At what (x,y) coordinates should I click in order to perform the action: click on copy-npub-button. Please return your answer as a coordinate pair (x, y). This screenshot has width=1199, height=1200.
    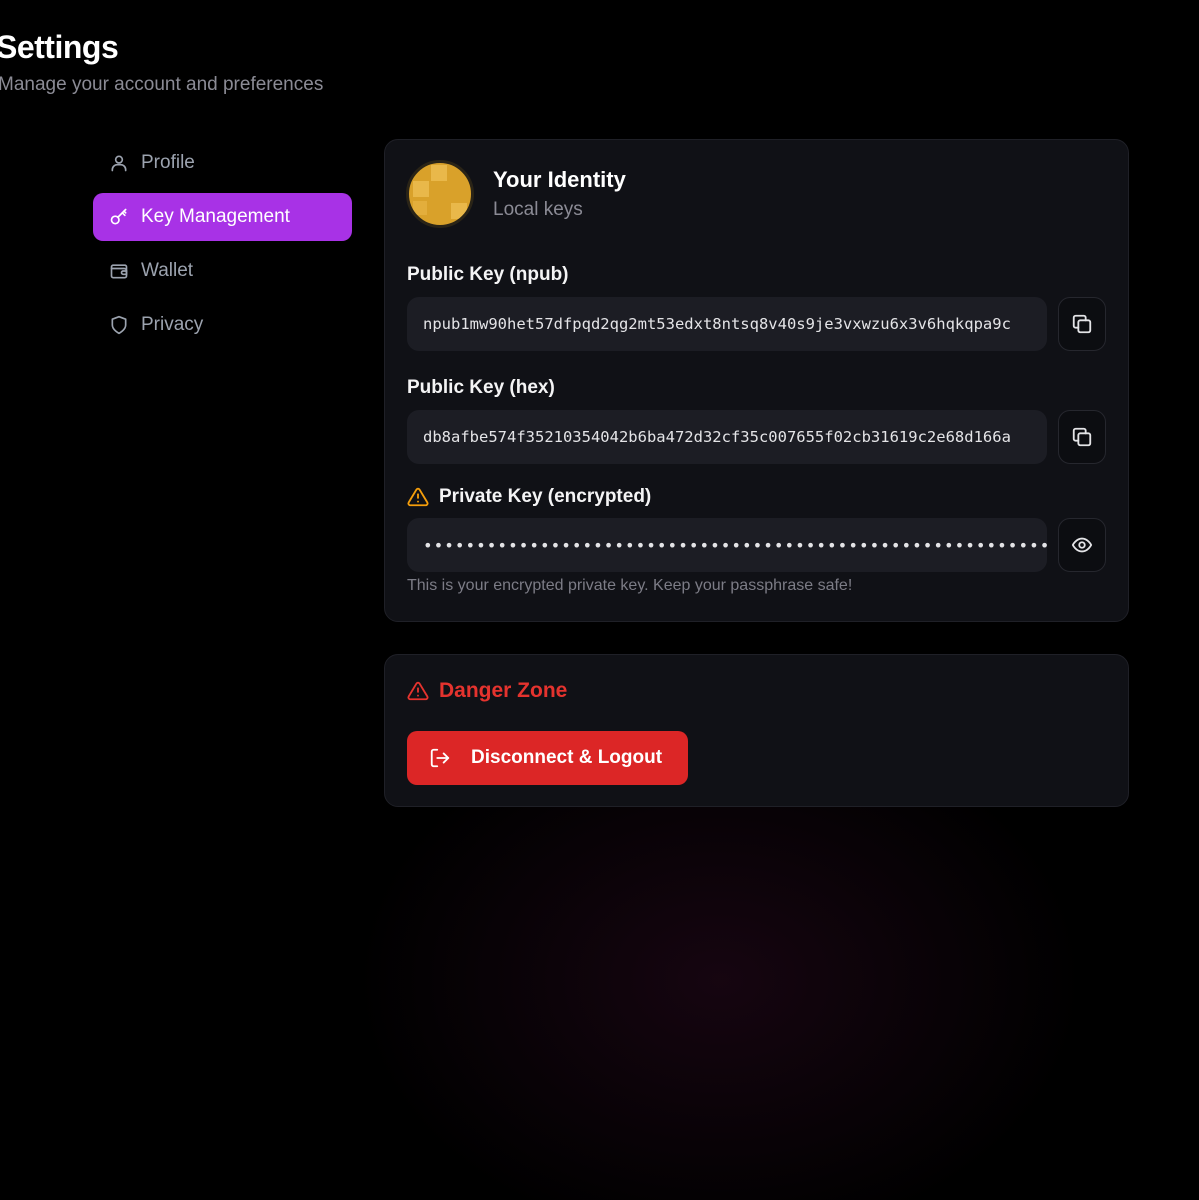
    Looking at the image, I should click on (1082, 324).